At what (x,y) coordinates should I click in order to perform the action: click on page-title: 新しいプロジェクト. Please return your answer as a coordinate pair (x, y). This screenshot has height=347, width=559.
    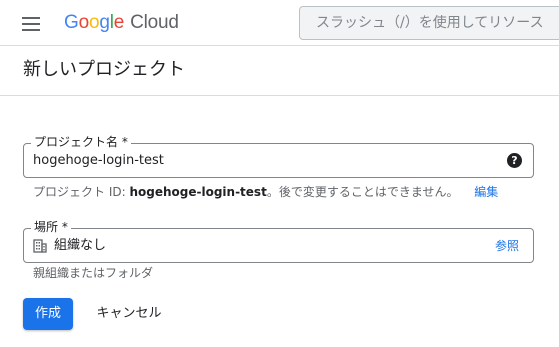
    Looking at the image, I should click on (104, 69).